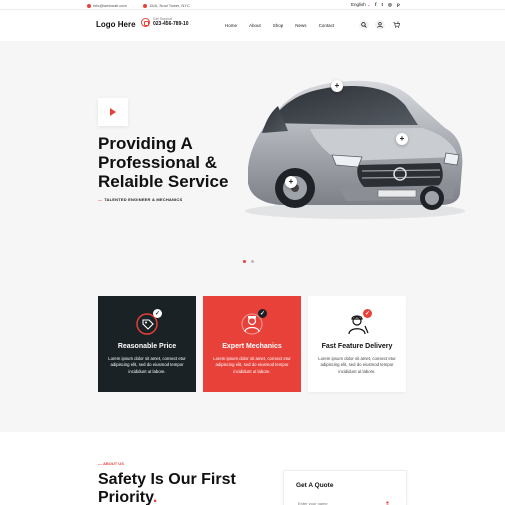 The image size is (505, 505). I want to click on cart-count-badge: 0, so click(398, 23).